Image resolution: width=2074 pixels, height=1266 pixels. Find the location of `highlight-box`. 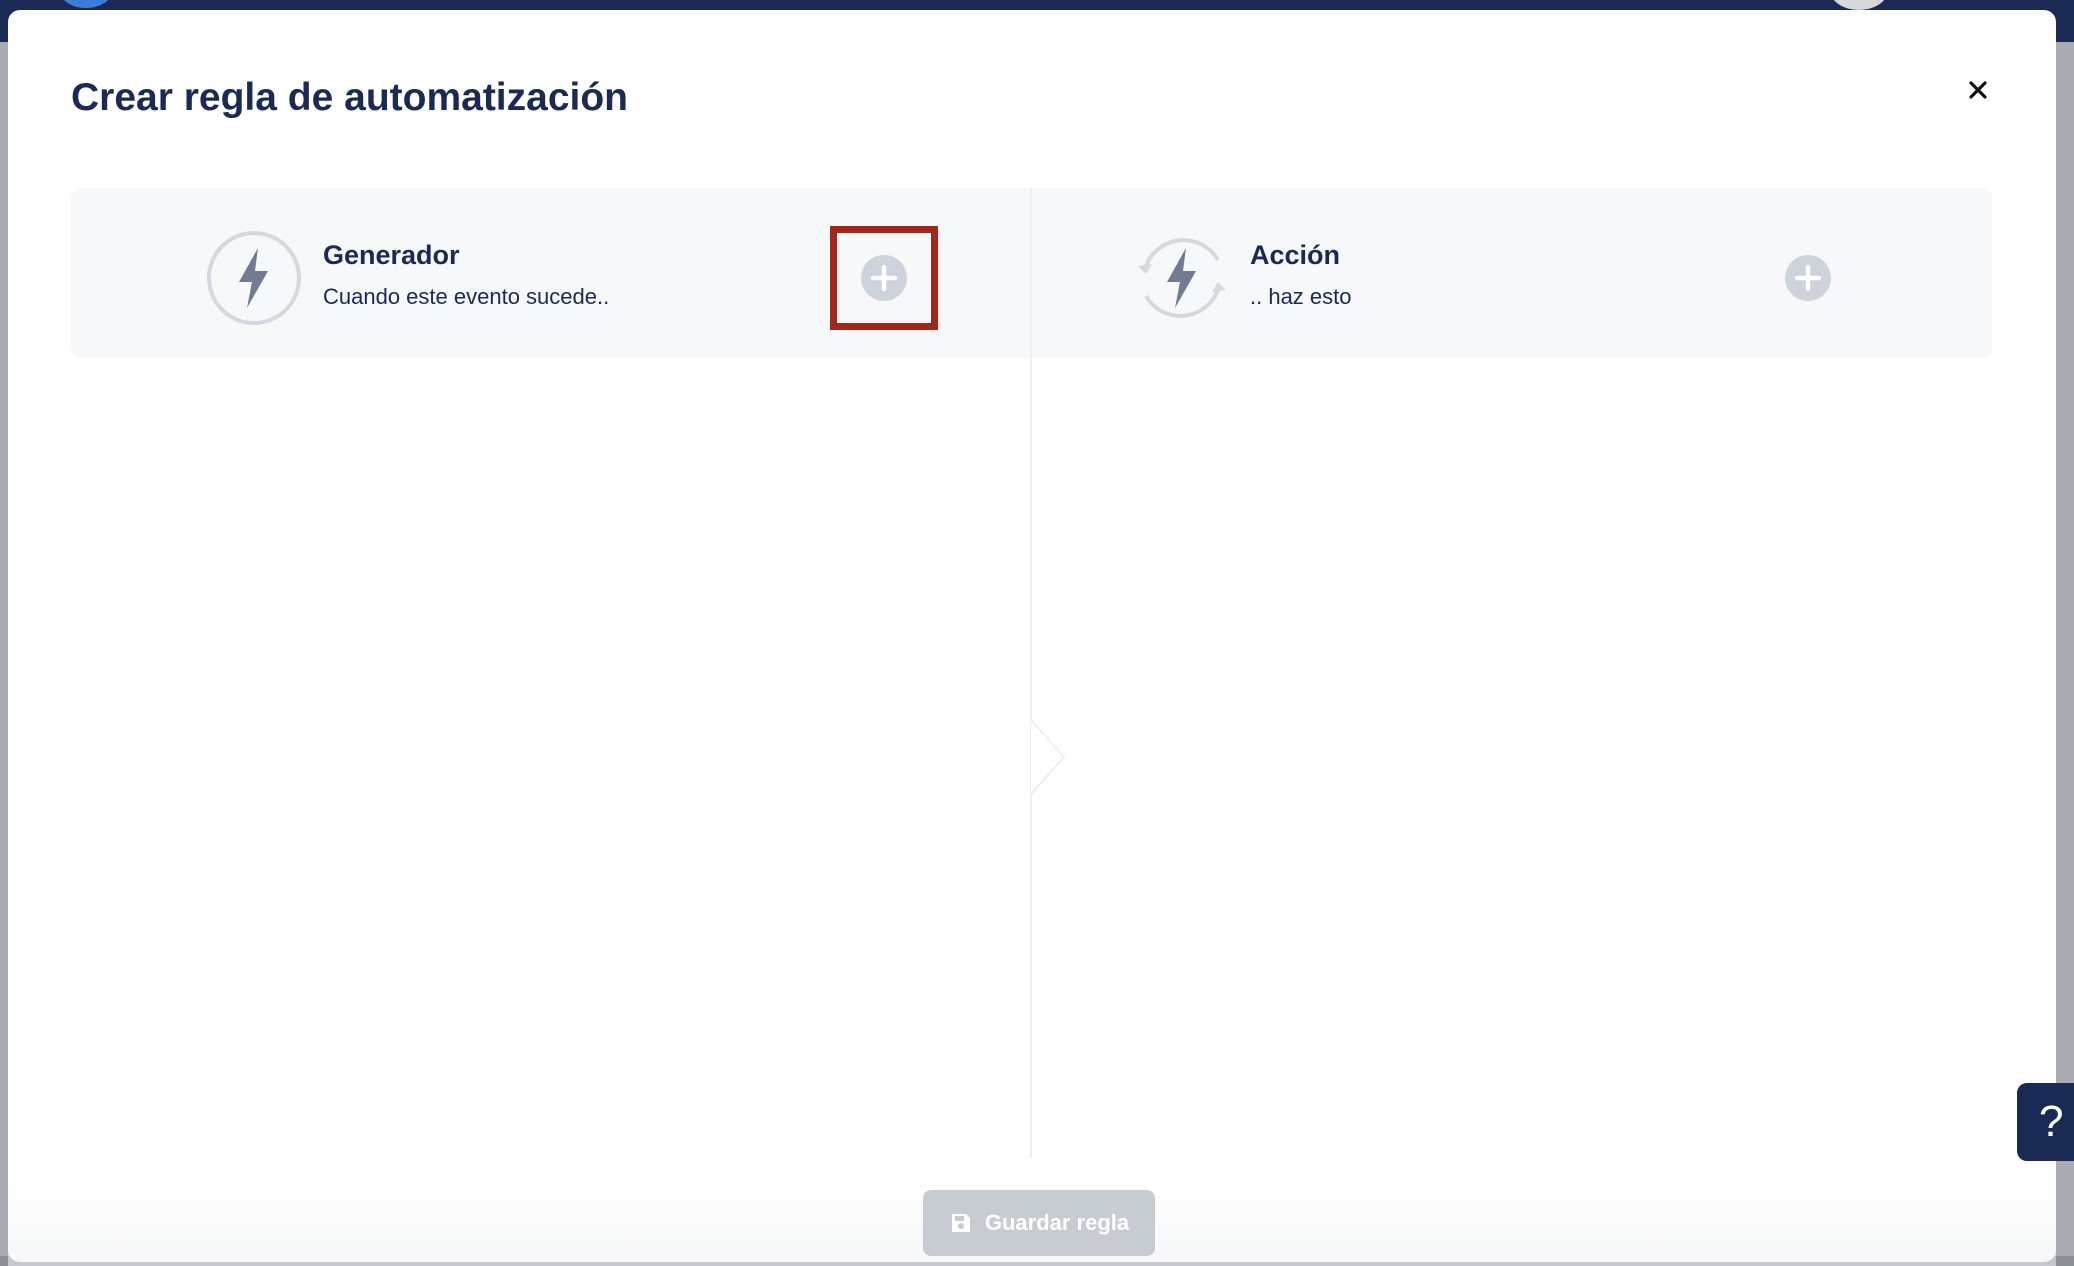

highlight-box is located at coordinates (884, 278).